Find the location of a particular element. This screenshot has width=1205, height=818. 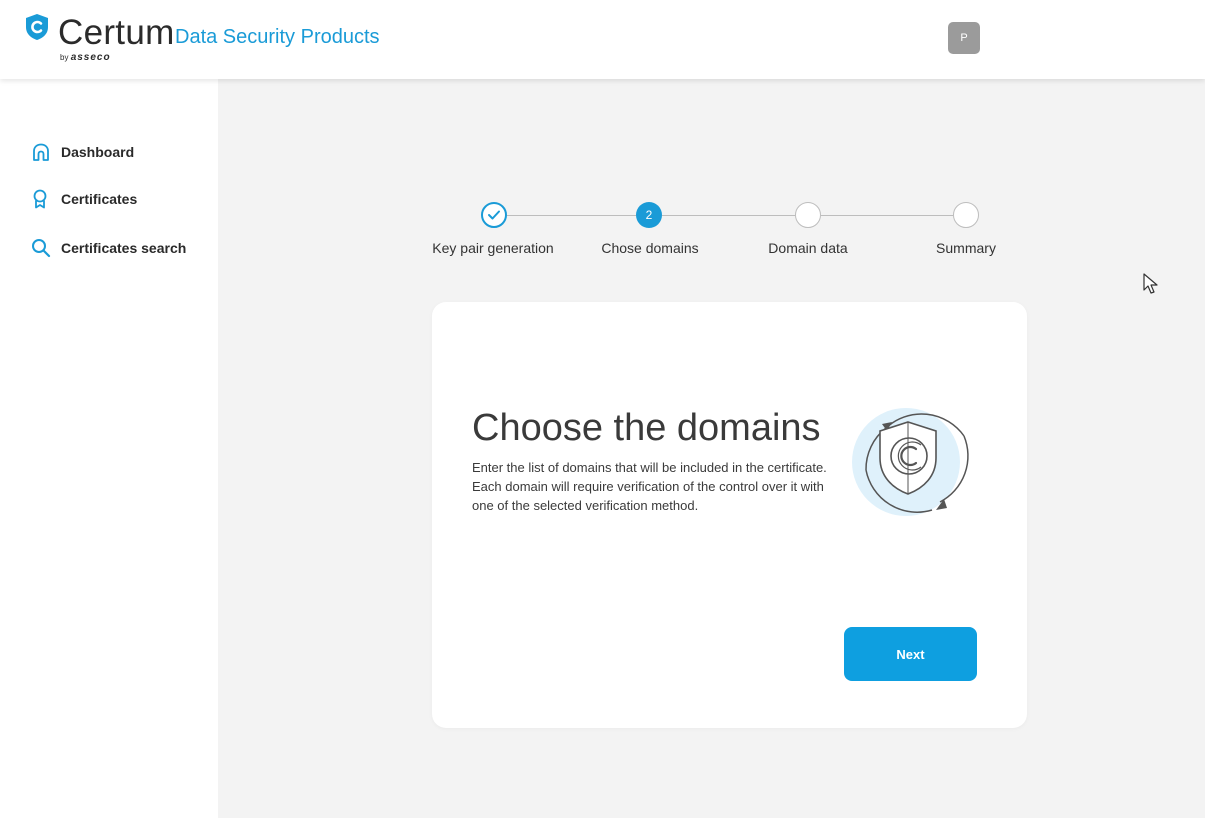

step-label-summary: Summary is located at coordinates (966, 248).